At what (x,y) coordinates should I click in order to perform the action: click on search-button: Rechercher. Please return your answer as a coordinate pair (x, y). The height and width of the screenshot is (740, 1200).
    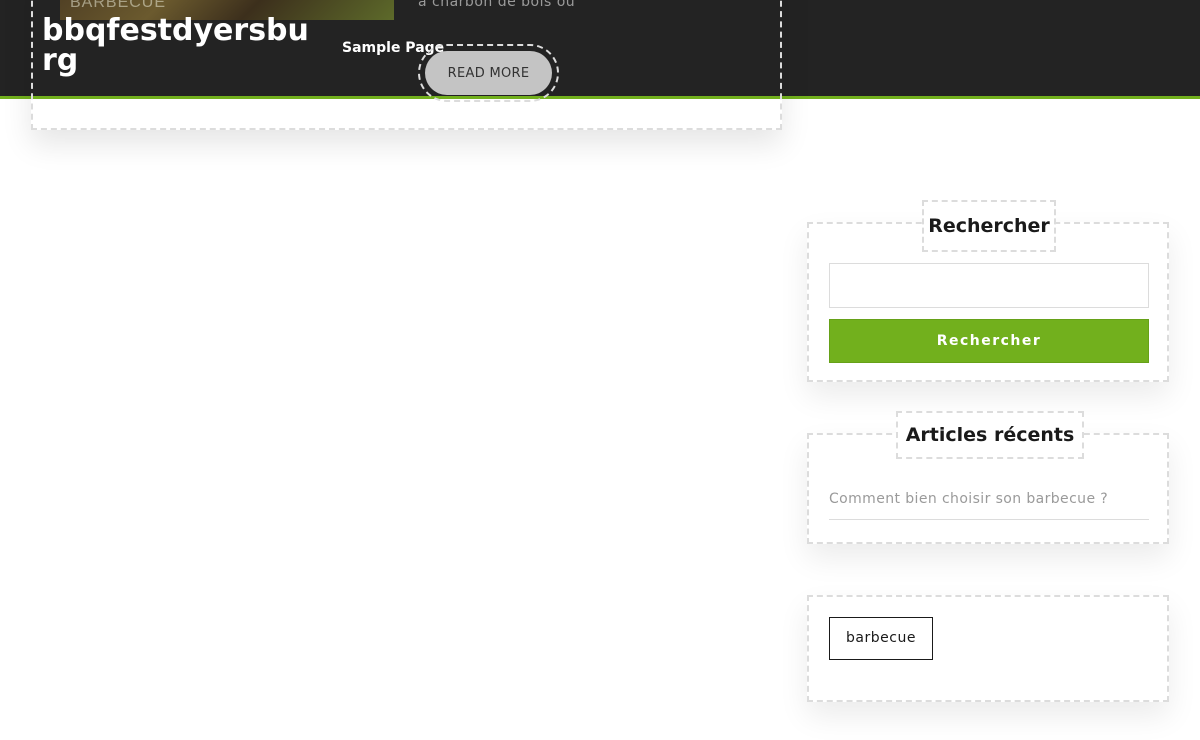
    Looking at the image, I should click on (989, 341).